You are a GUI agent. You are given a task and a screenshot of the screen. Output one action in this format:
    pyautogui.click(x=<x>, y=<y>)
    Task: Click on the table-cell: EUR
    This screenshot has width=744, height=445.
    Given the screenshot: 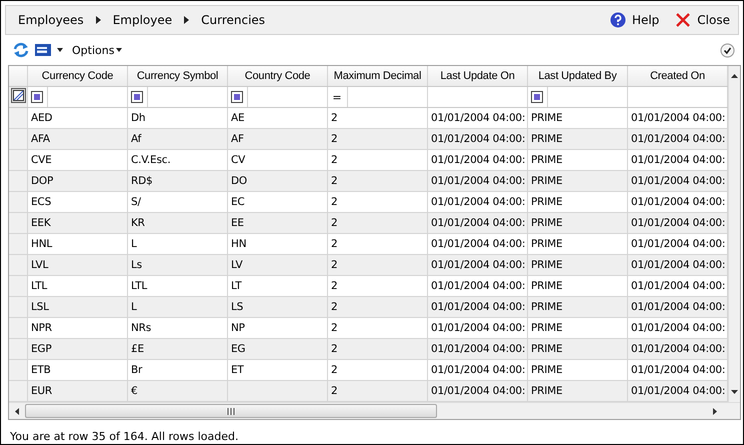 What is the action you would take?
    pyautogui.click(x=41, y=391)
    